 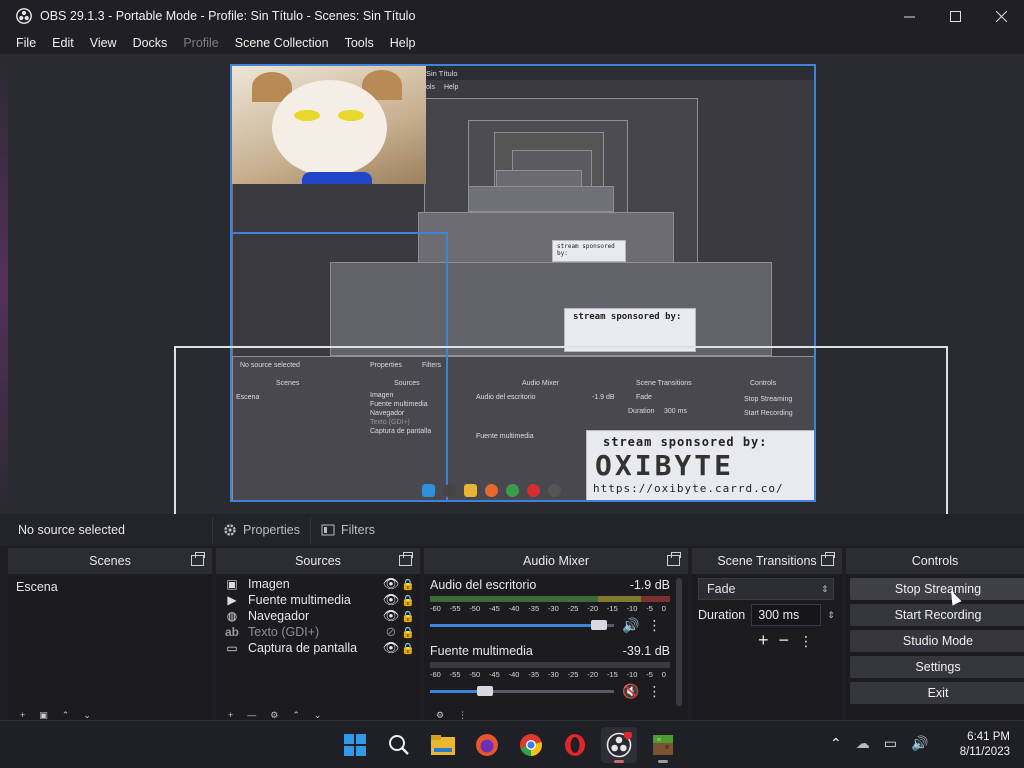 I want to click on meter-tick-label: -5, so click(x=649, y=674).